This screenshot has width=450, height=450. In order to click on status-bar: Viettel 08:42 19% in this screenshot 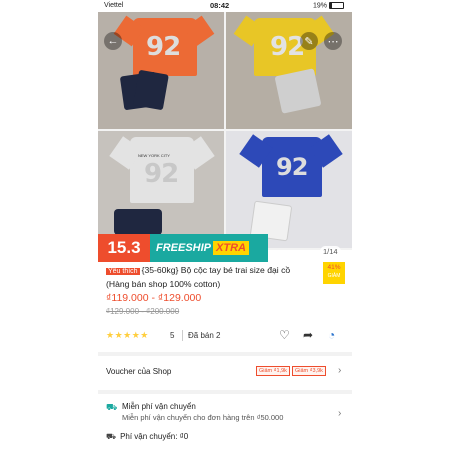, I will do `click(225, 6)`.